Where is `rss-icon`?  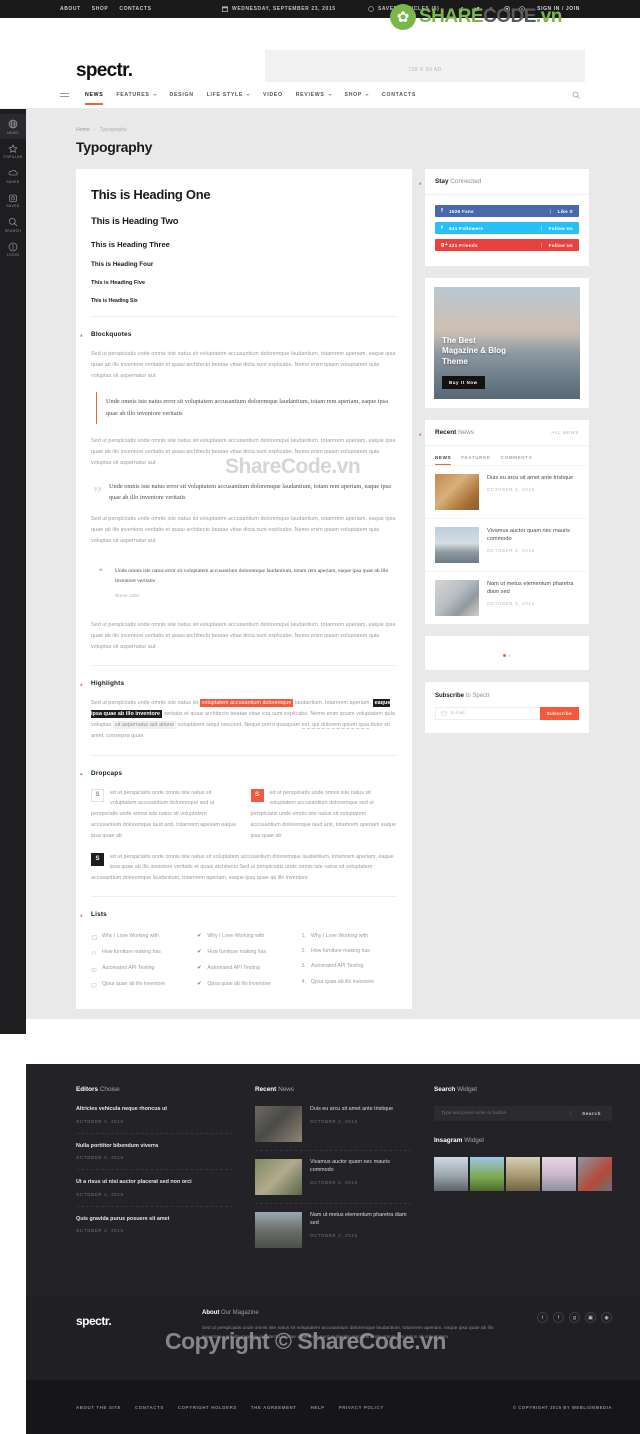 rss-icon is located at coordinates (522, 9).